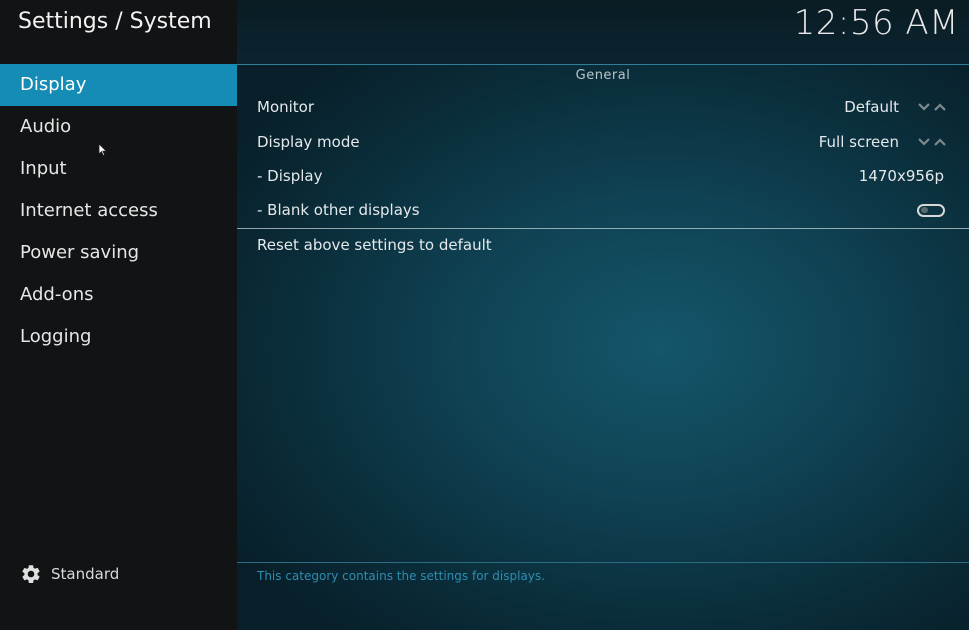 The image size is (969, 630). What do you see at coordinates (118, 295) in the screenshot?
I see `sidebar-item-add-ons: Add-ons` at bounding box center [118, 295].